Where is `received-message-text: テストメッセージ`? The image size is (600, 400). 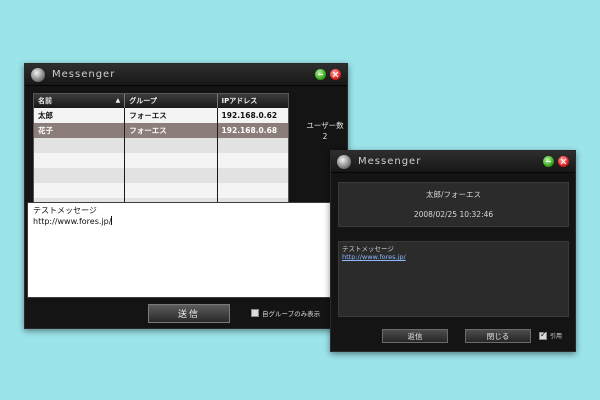
received-message-text: テストメッセージ is located at coordinates (368, 249).